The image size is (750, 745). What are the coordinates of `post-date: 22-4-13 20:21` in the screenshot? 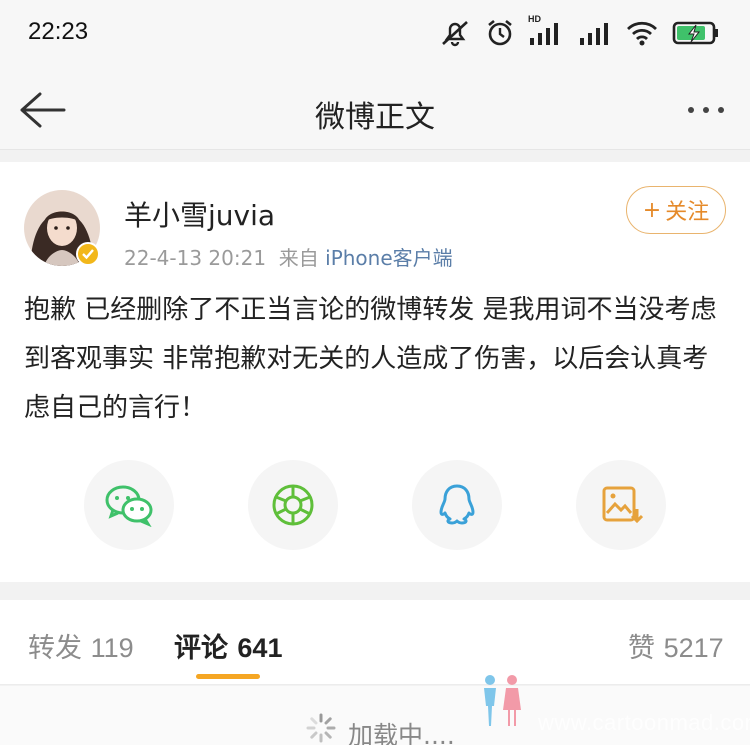 It's located at (195, 258).